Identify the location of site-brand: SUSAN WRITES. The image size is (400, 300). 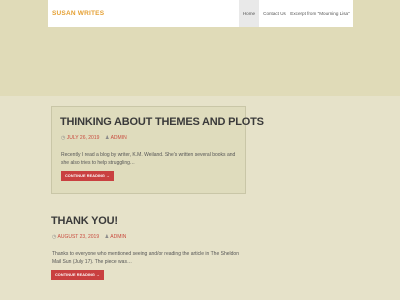
(78, 13).